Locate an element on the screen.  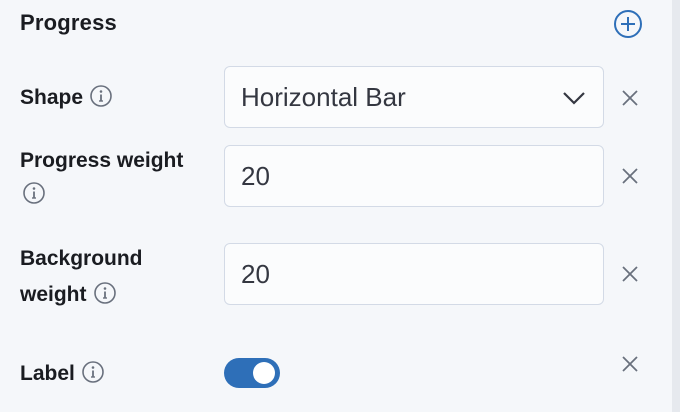
shape-select: Horizontal Bar is located at coordinates (414, 97).